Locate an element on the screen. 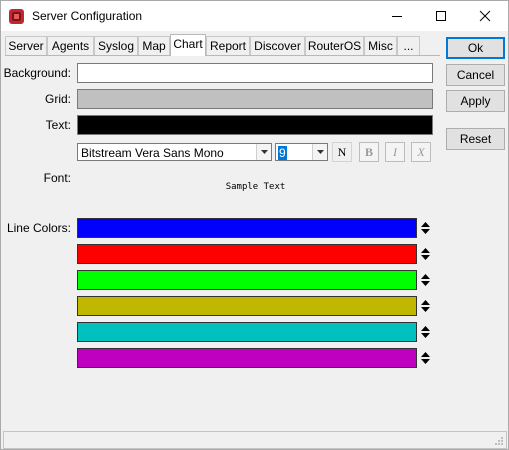 This screenshot has width=509, height=450. text-color-swatch is located at coordinates (255, 125).